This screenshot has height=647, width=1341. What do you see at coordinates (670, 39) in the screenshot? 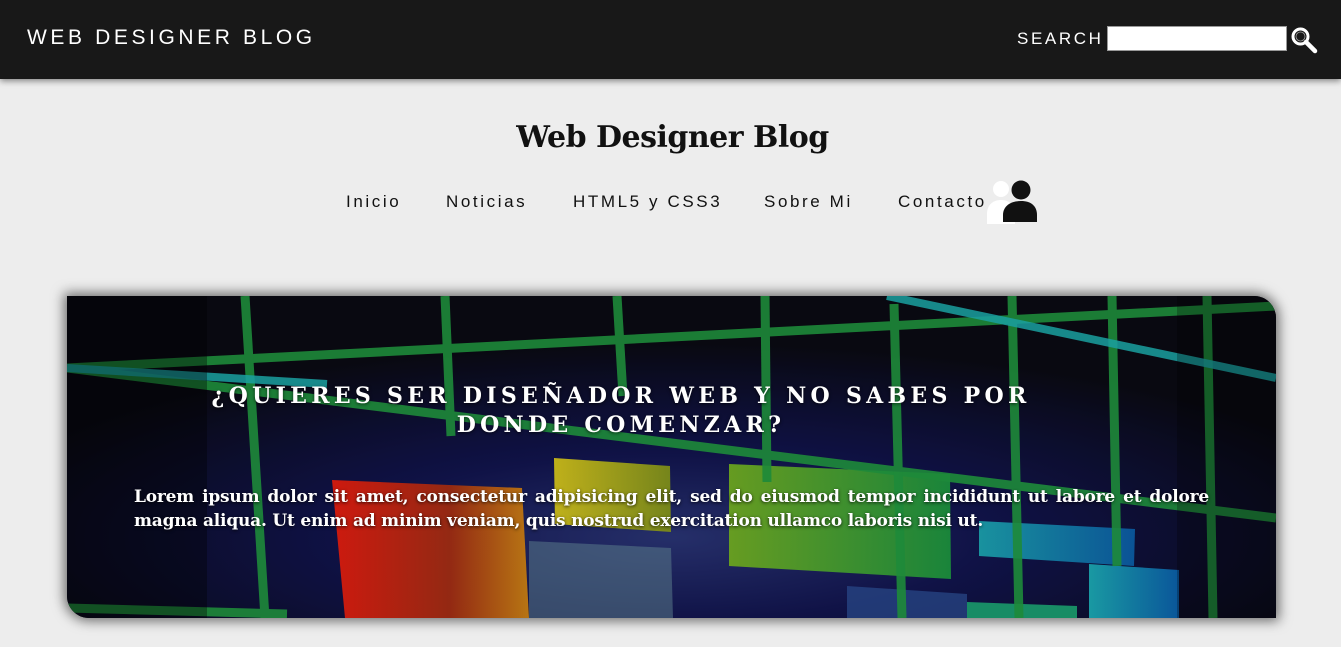
I see `top-bar: WEB DESIGNER BLOG SEARCH` at bounding box center [670, 39].